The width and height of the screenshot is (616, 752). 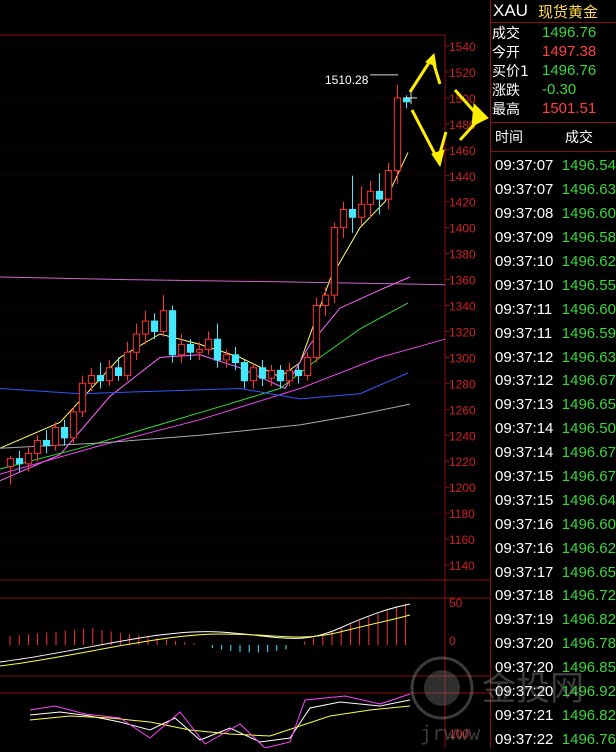 I want to click on tick-row: 09:37:08 1496.60, so click(x=553, y=214).